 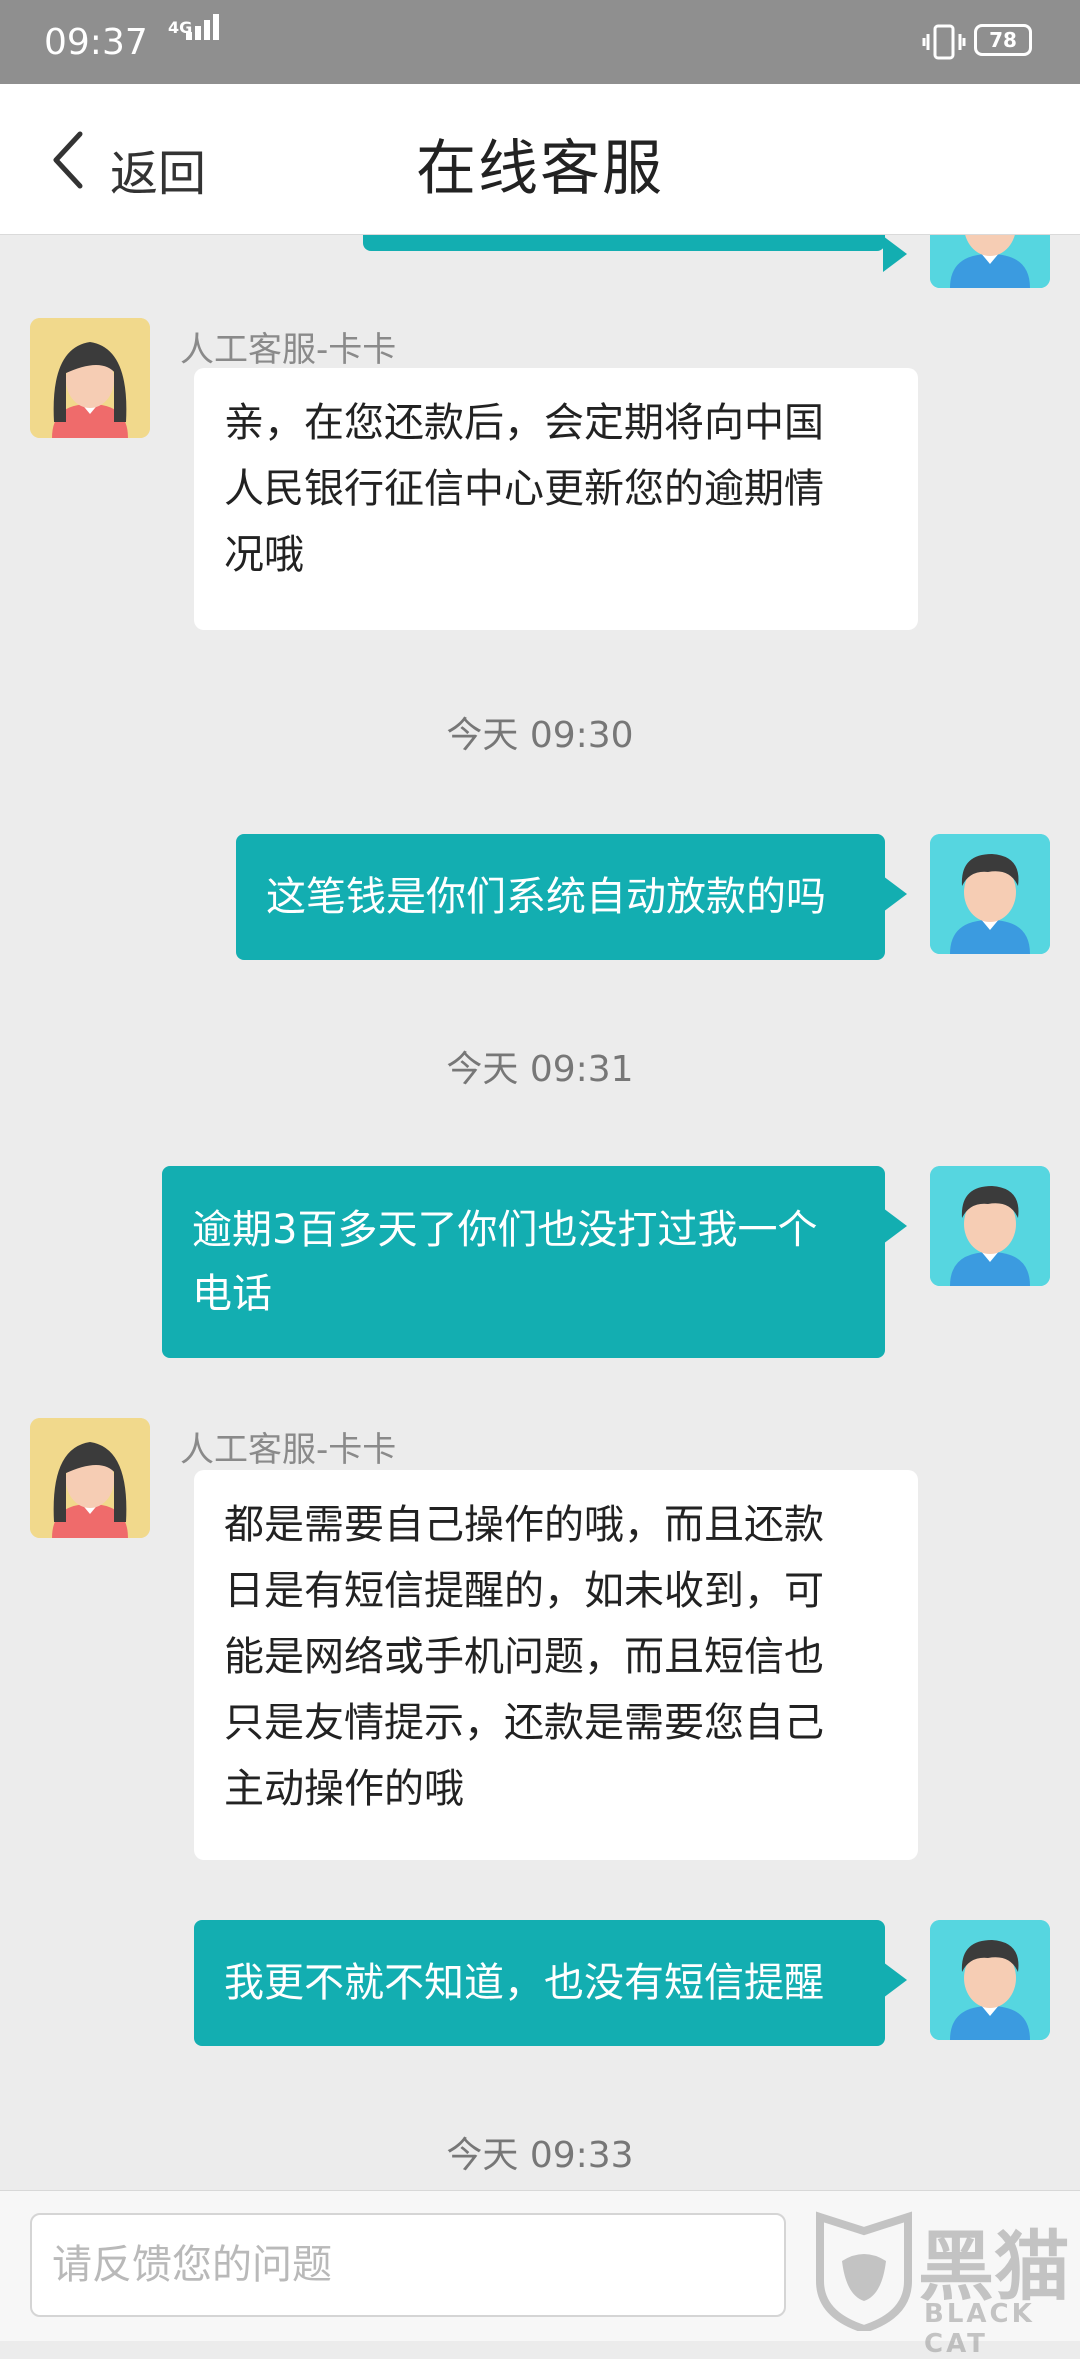 What do you see at coordinates (979, 2329) in the screenshot?
I see `watermark-subtext: BLACK CAT` at bounding box center [979, 2329].